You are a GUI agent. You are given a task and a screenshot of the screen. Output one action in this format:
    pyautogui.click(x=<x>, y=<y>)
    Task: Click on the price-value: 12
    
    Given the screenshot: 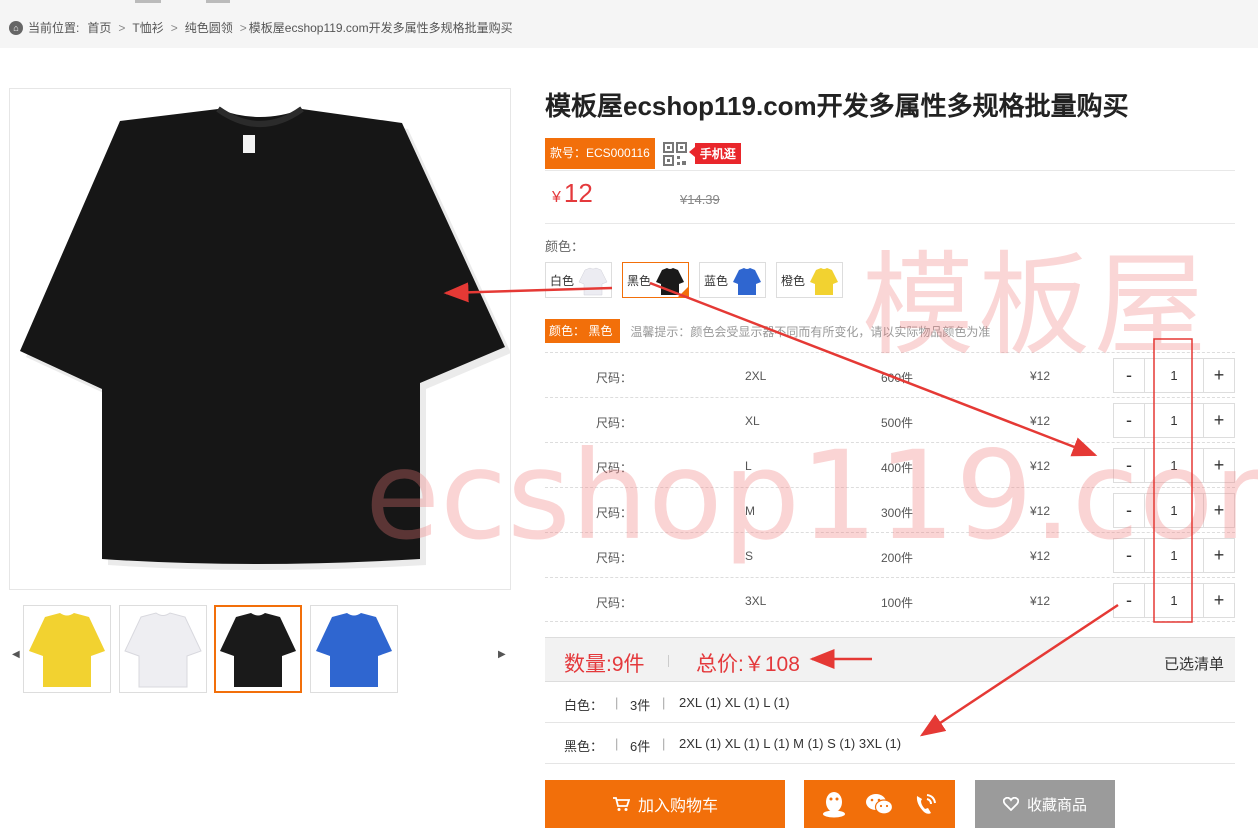 What is the action you would take?
    pyautogui.click(x=578, y=193)
    